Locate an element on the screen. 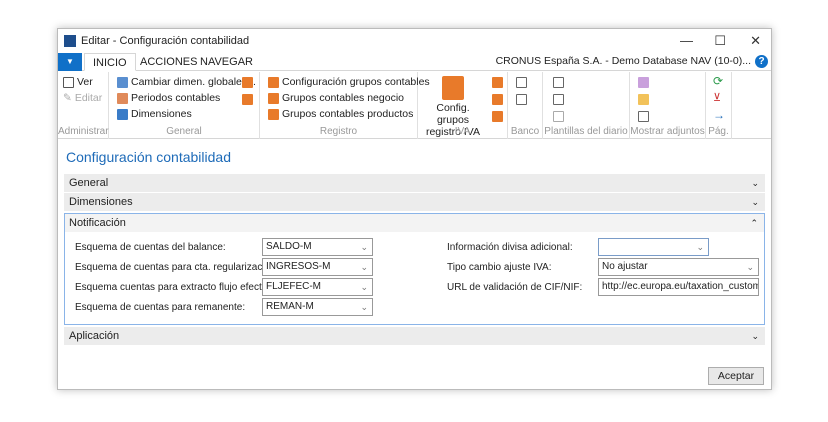 The height and width of the screenshot is (422, 828). refresh-icon: ⟳ is located at coordinates (718, 81).